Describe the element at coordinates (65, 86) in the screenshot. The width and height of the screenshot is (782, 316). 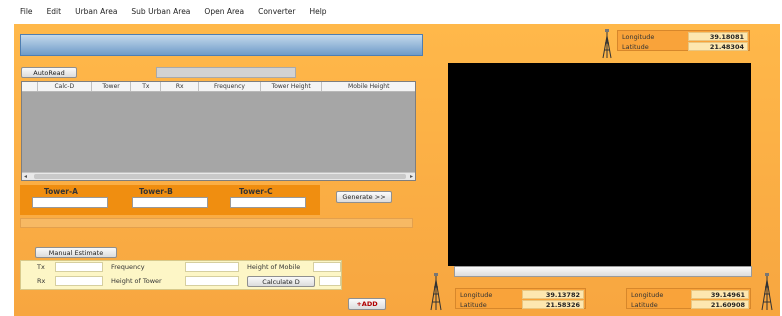
I see `grid-col-calc-d: Calc-D` at that location.